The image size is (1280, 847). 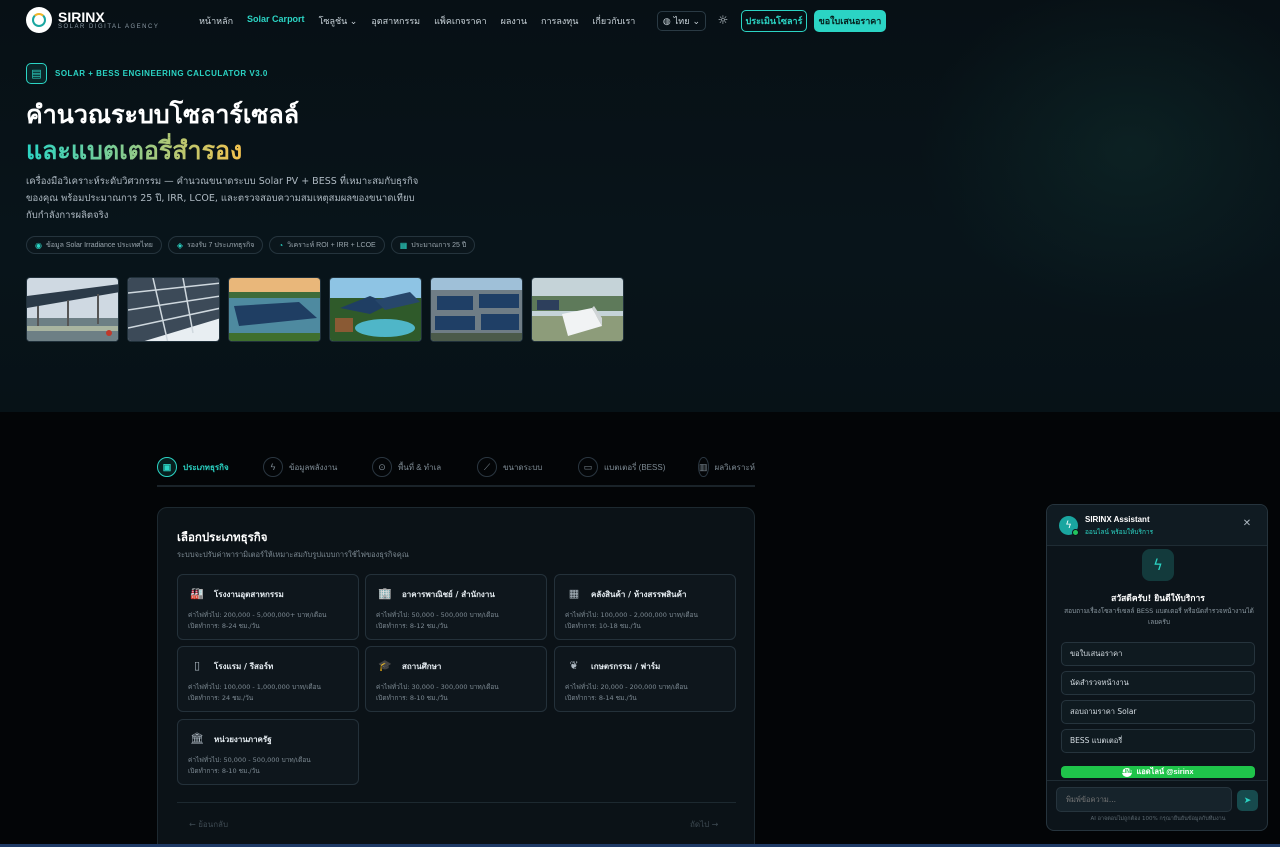 I want to click on language-selector: ◍ ไทย ⌄, so click(x=681, y=21).